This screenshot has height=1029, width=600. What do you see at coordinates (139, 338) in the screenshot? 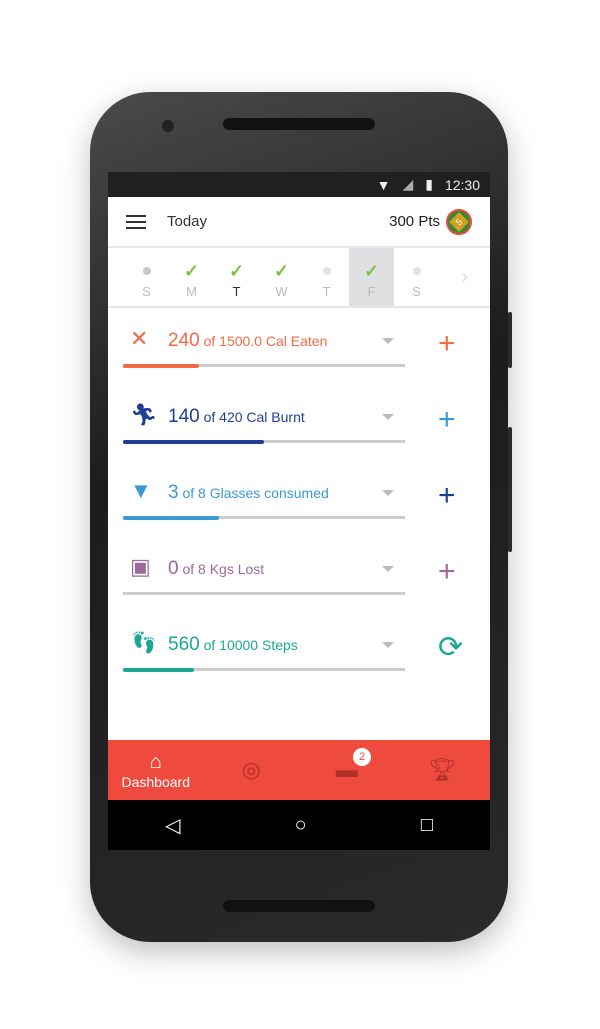
I see `fork-spoon-icon: ✕` at bounding box center [139, 338].